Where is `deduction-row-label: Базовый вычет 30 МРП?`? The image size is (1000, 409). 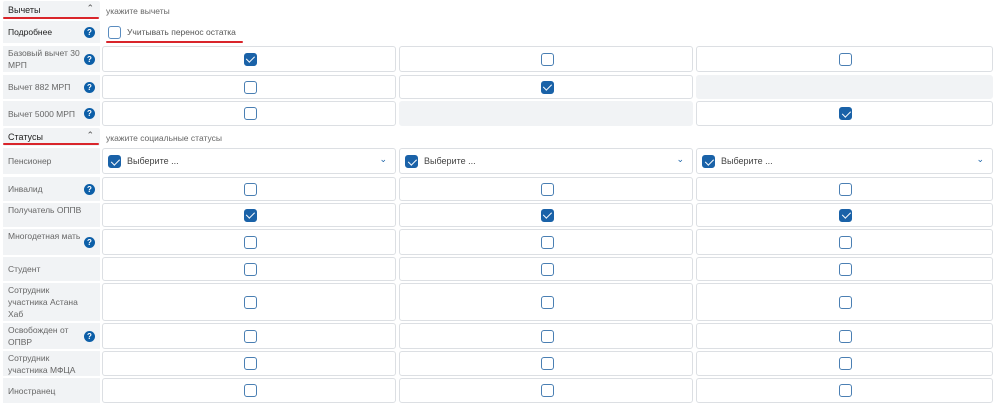
deduction-row-label: Базовый вычет 30 МРП? is located at coordinates (51, 59).